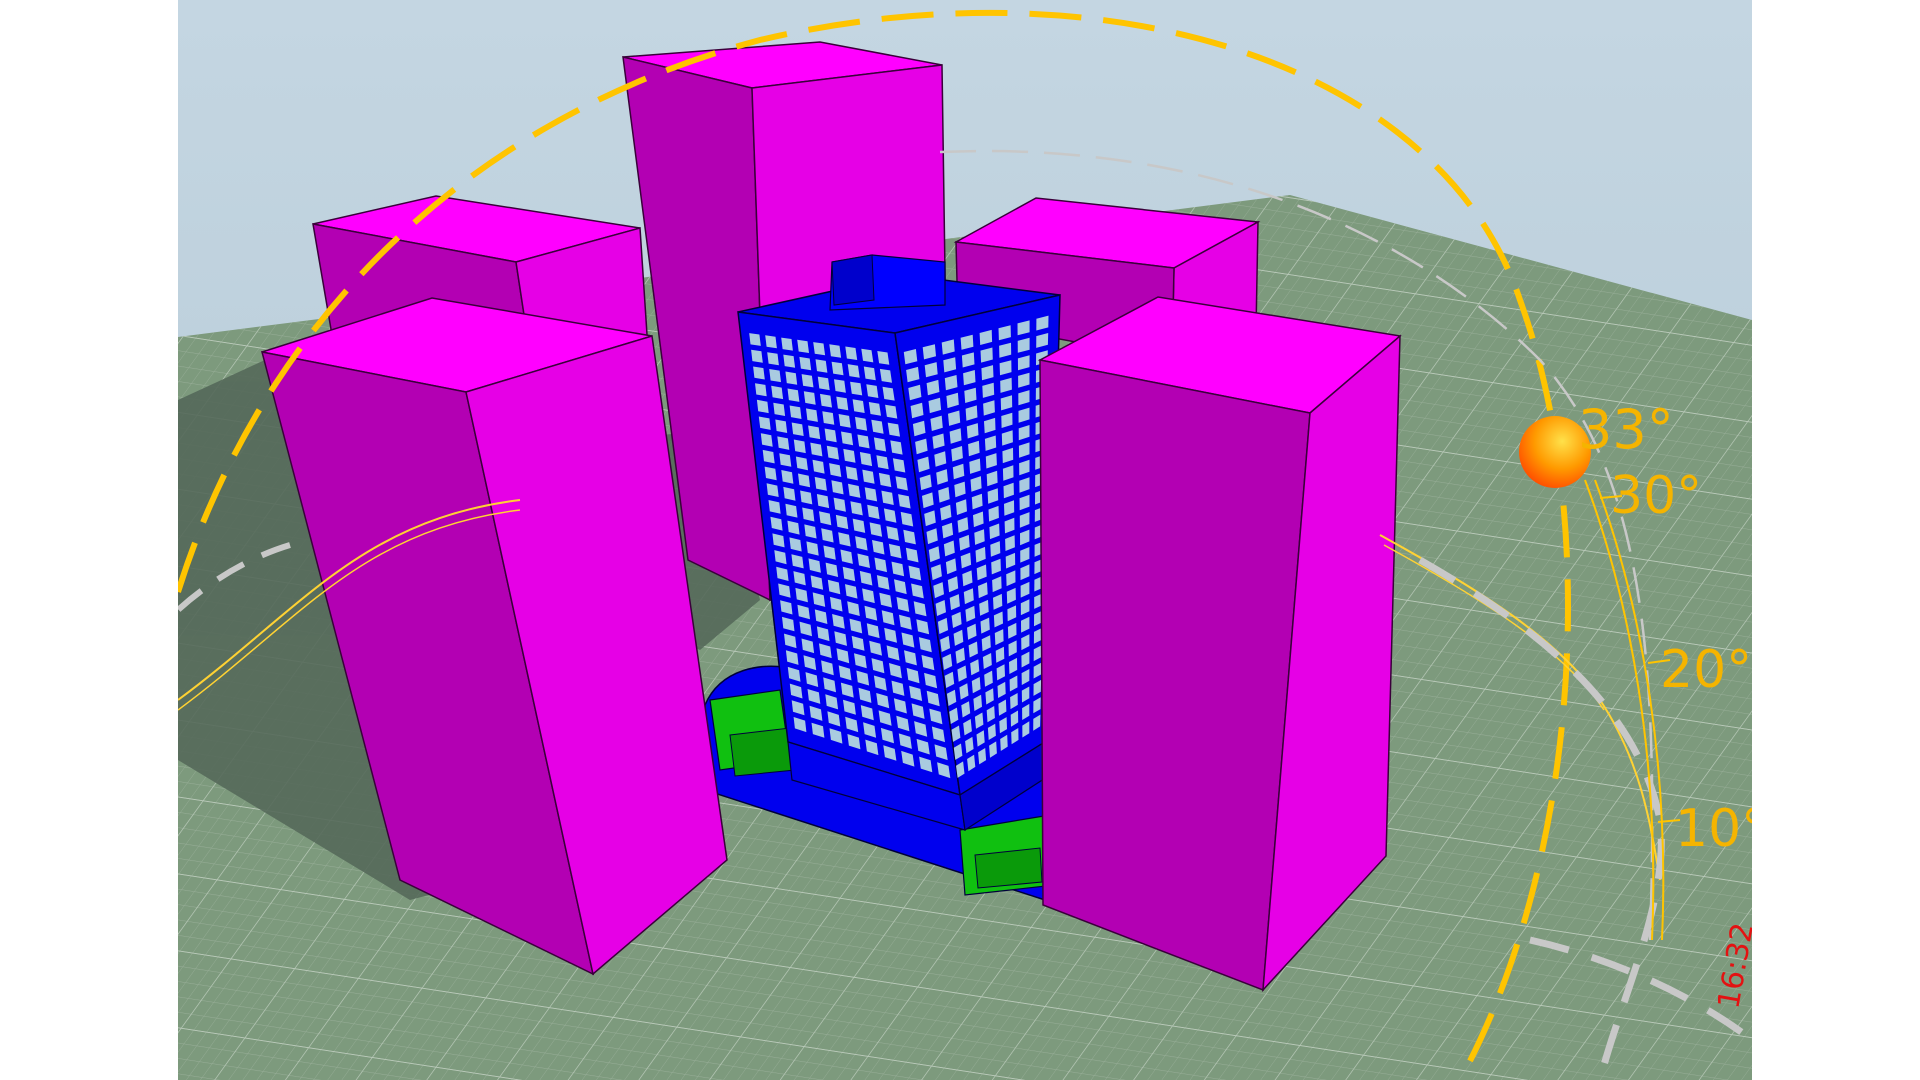 The width and height of the screenshot is (1920, 1080). Describe the element at coordinates (1836, 540) in the screenshot. I see `right-margin` at that location.